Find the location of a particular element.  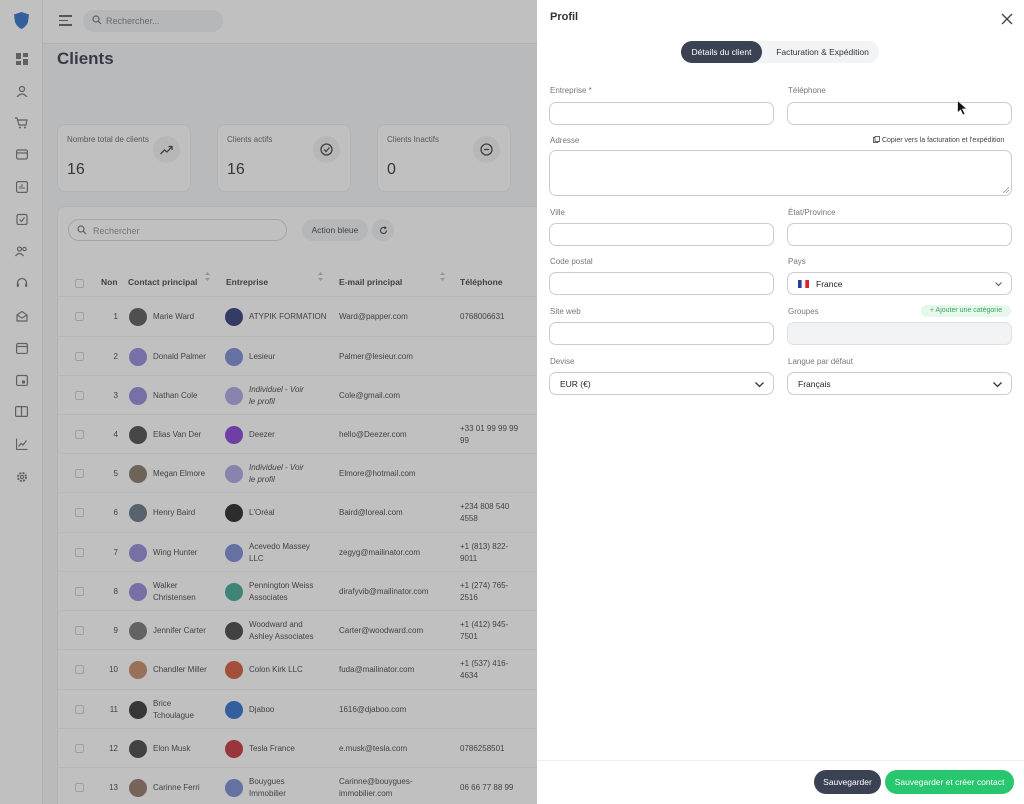

state-label: État/Province is located at coordinates (812, 212).